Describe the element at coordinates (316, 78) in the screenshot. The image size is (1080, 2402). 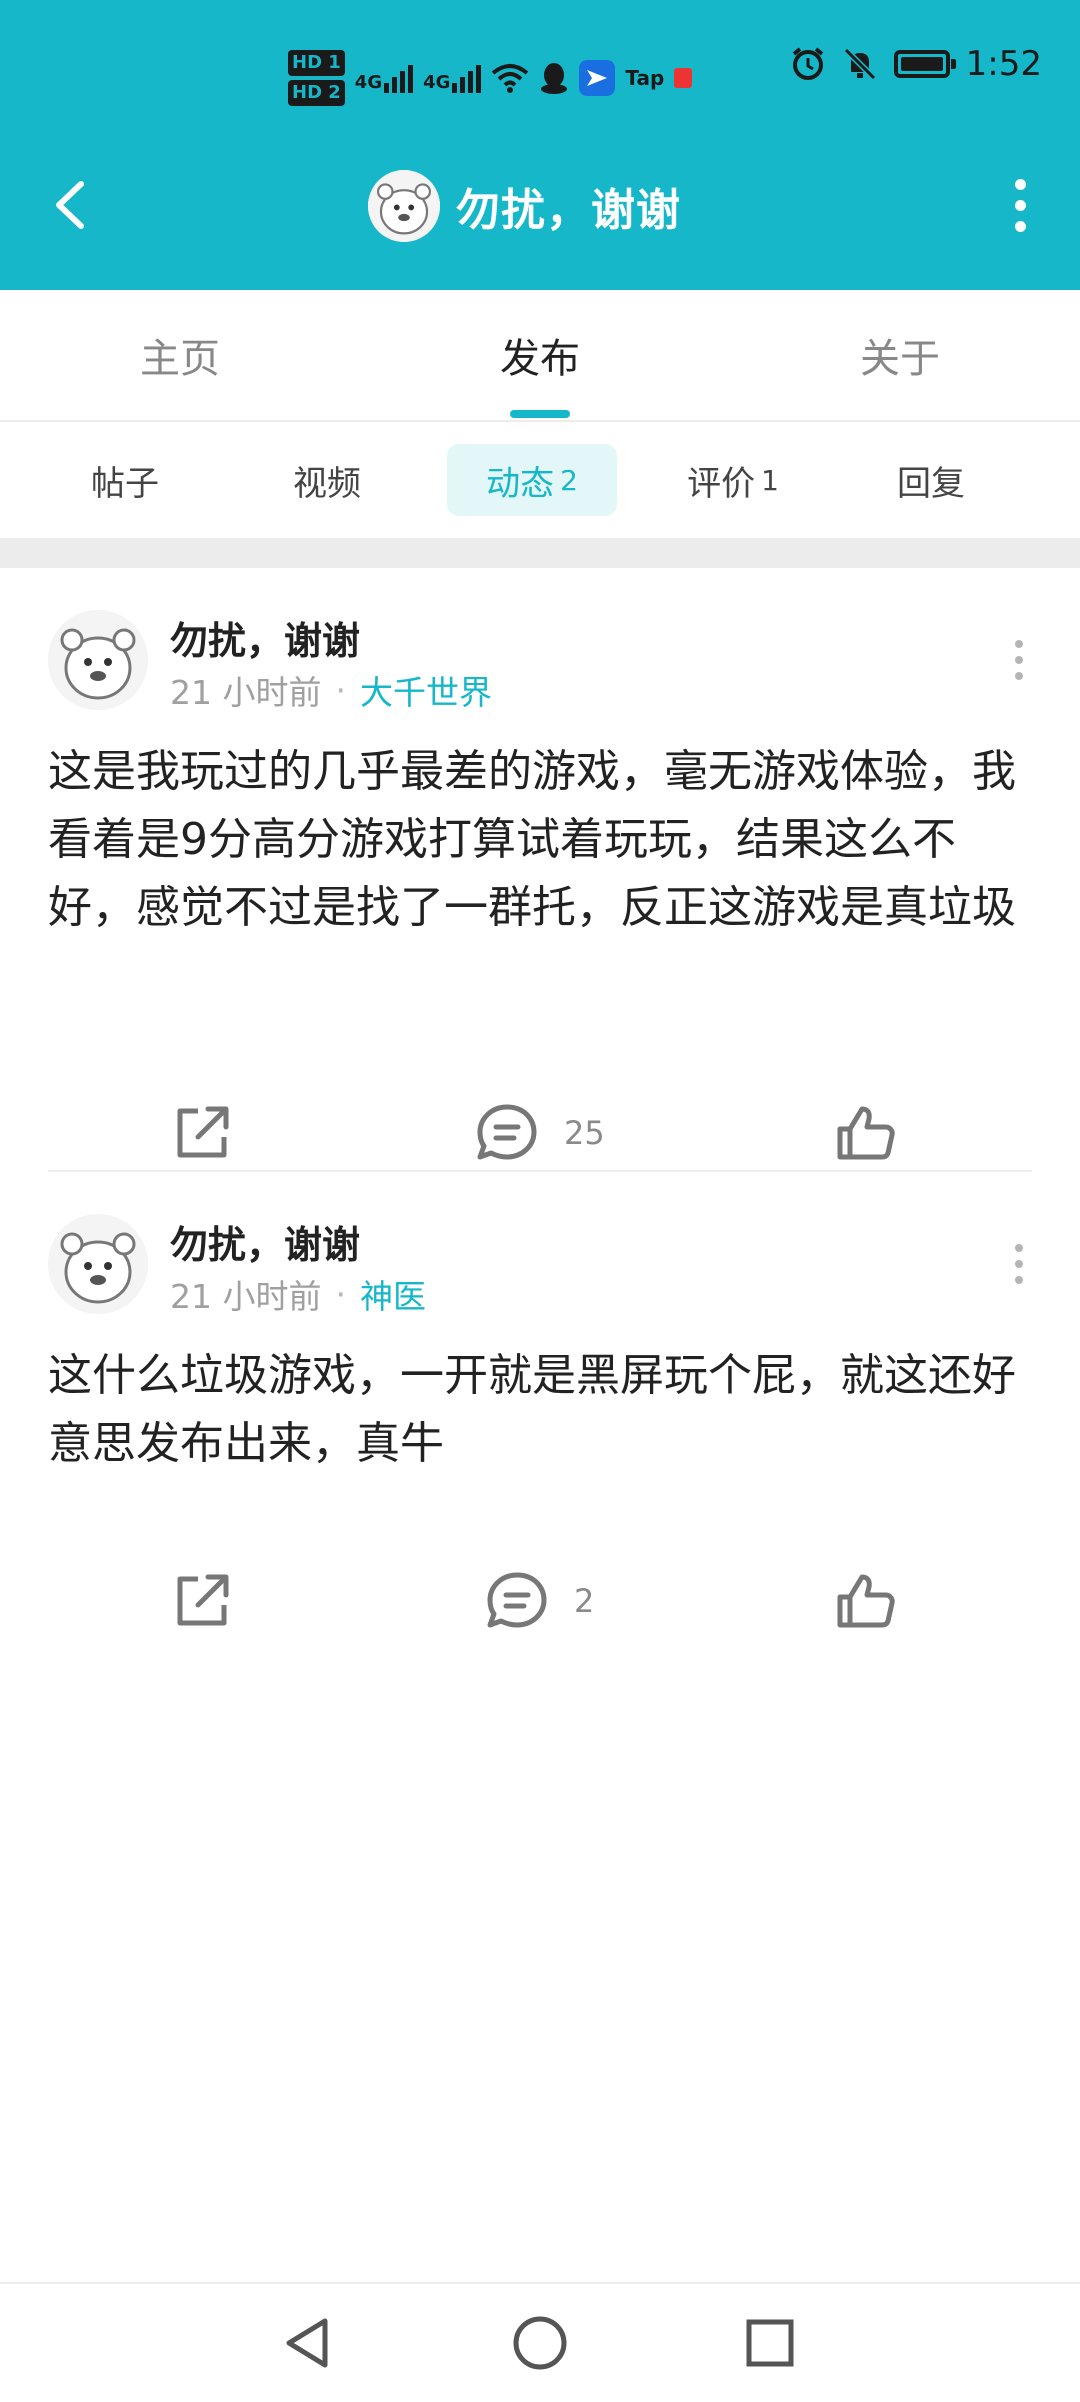
I see `hd-badges: HD 1 HD 2` at that location.